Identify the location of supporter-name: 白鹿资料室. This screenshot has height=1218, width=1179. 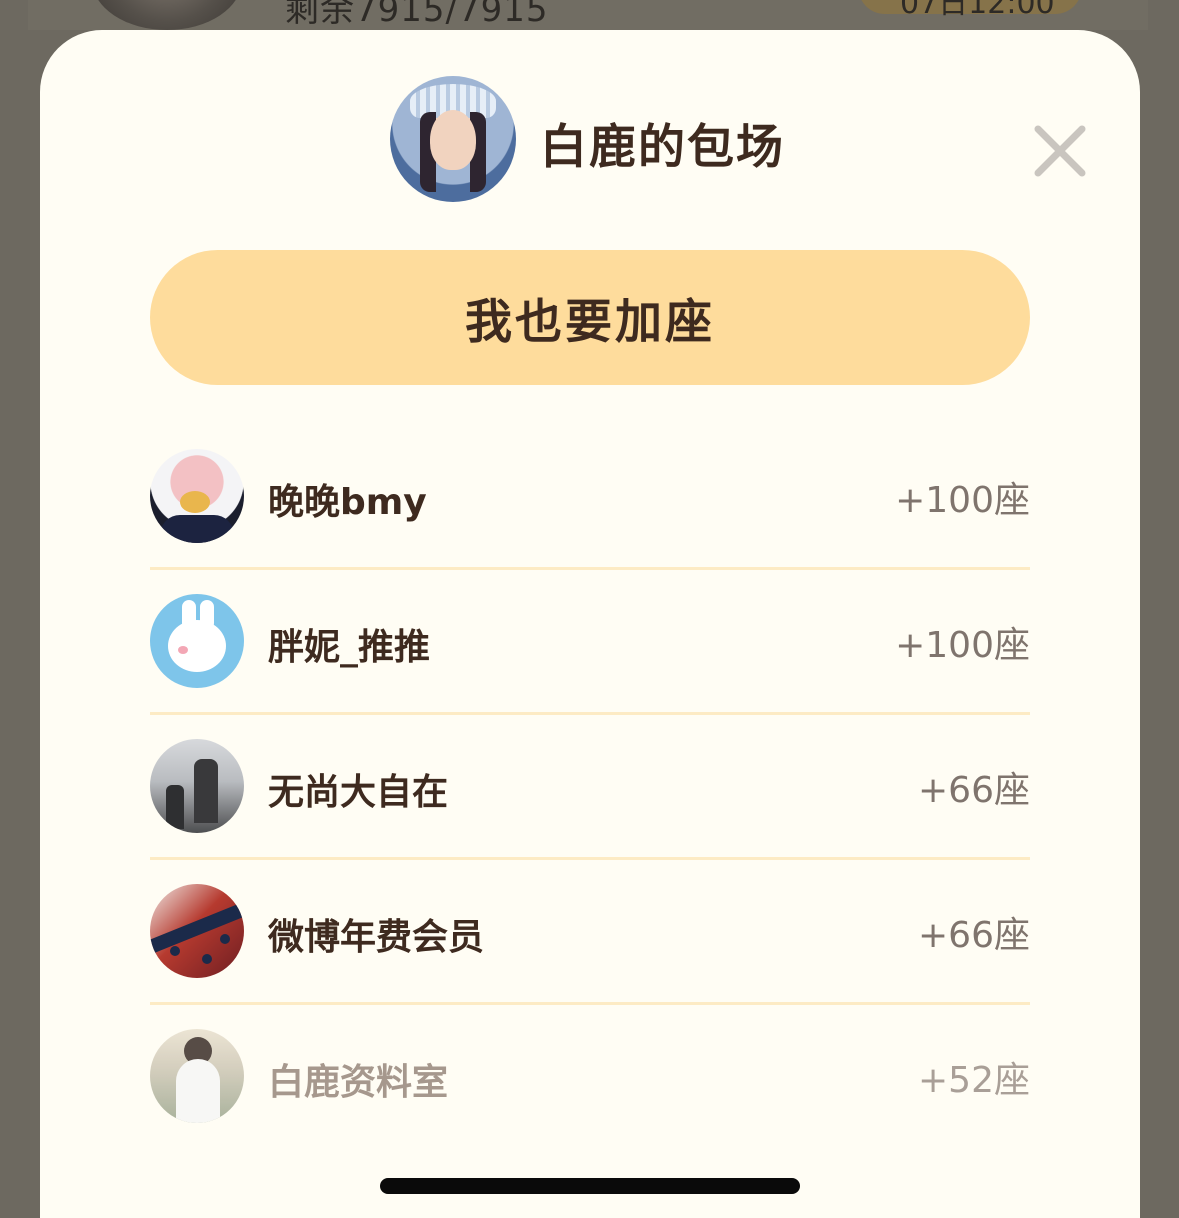
(358, 1079).